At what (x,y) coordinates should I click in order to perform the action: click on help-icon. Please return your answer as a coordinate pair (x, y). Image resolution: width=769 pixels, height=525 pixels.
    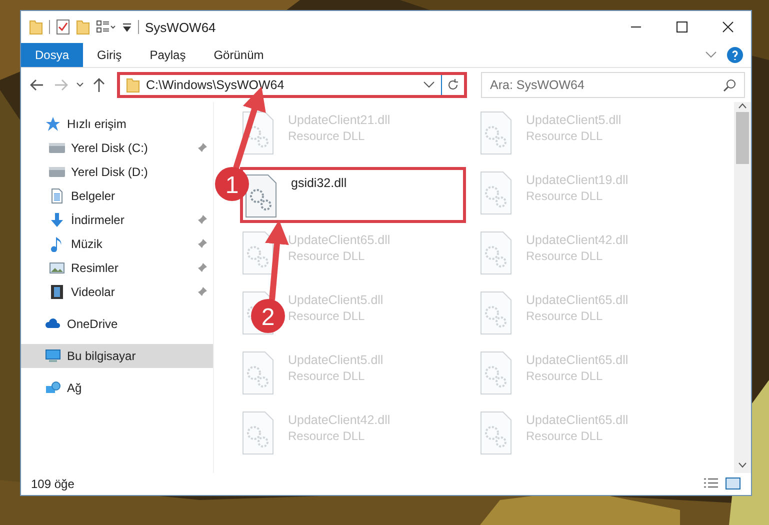
    Looking at the image, I should click on (735, 55).